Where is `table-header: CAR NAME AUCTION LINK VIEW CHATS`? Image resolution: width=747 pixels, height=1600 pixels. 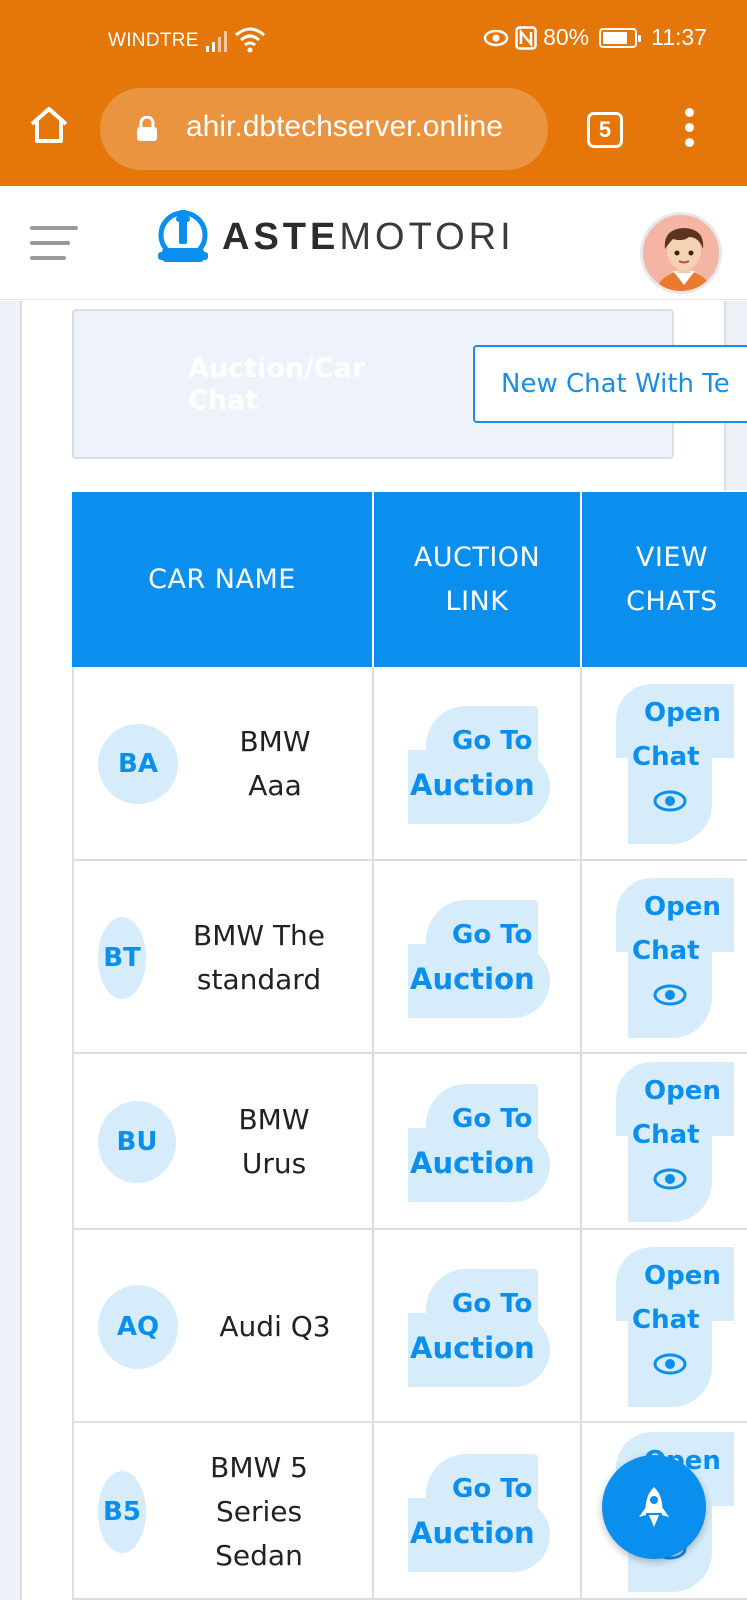
table-header: CAR NAME AUCTION LINK VIEW CHATS is located at coordinates (409, 579).